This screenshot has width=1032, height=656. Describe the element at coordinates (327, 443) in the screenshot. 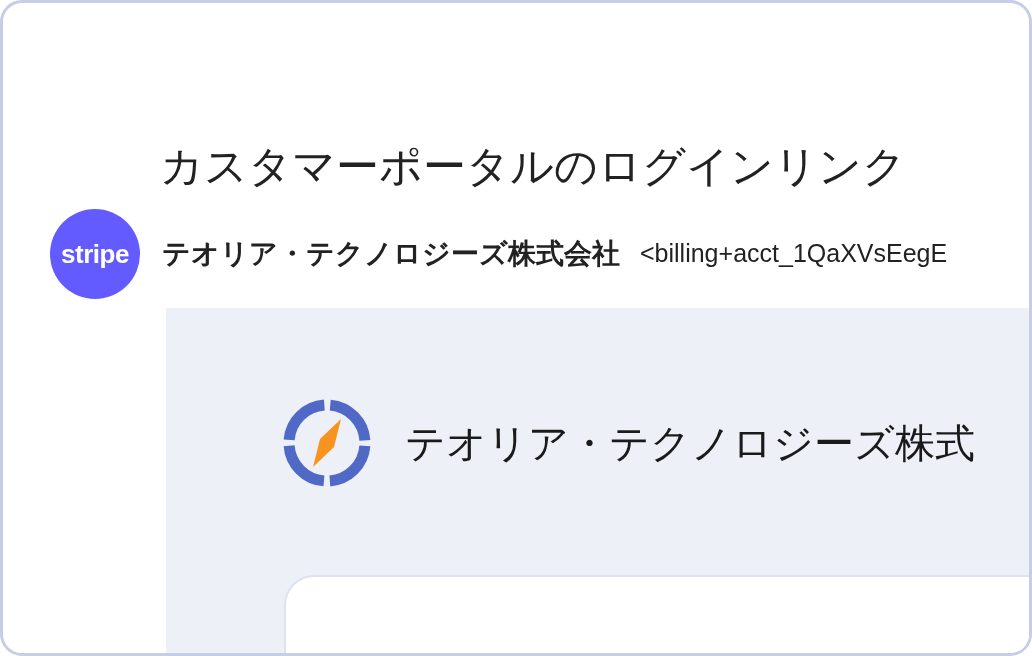

I see `compass-logo-icon` at that location.